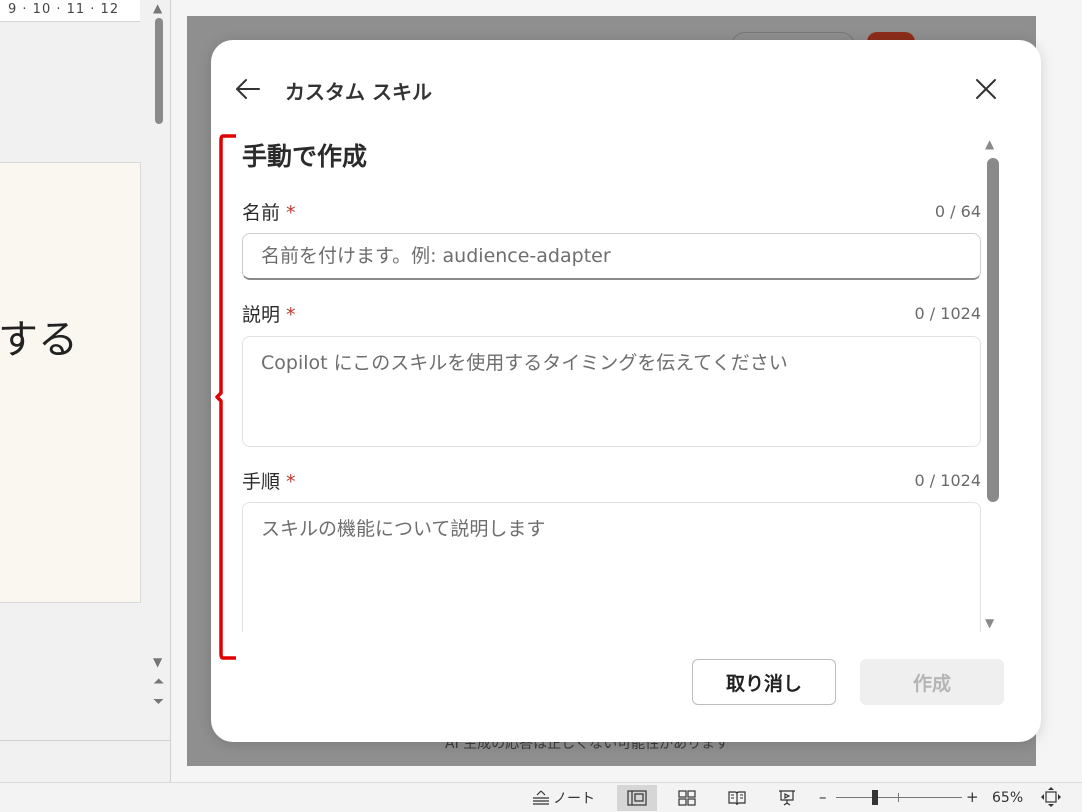 This screenshot has width=1082, height=812. What do you see at coordinates (932, 682) in the screenshot?
I see `create-button: 作成` at bounding box center [932, 682].